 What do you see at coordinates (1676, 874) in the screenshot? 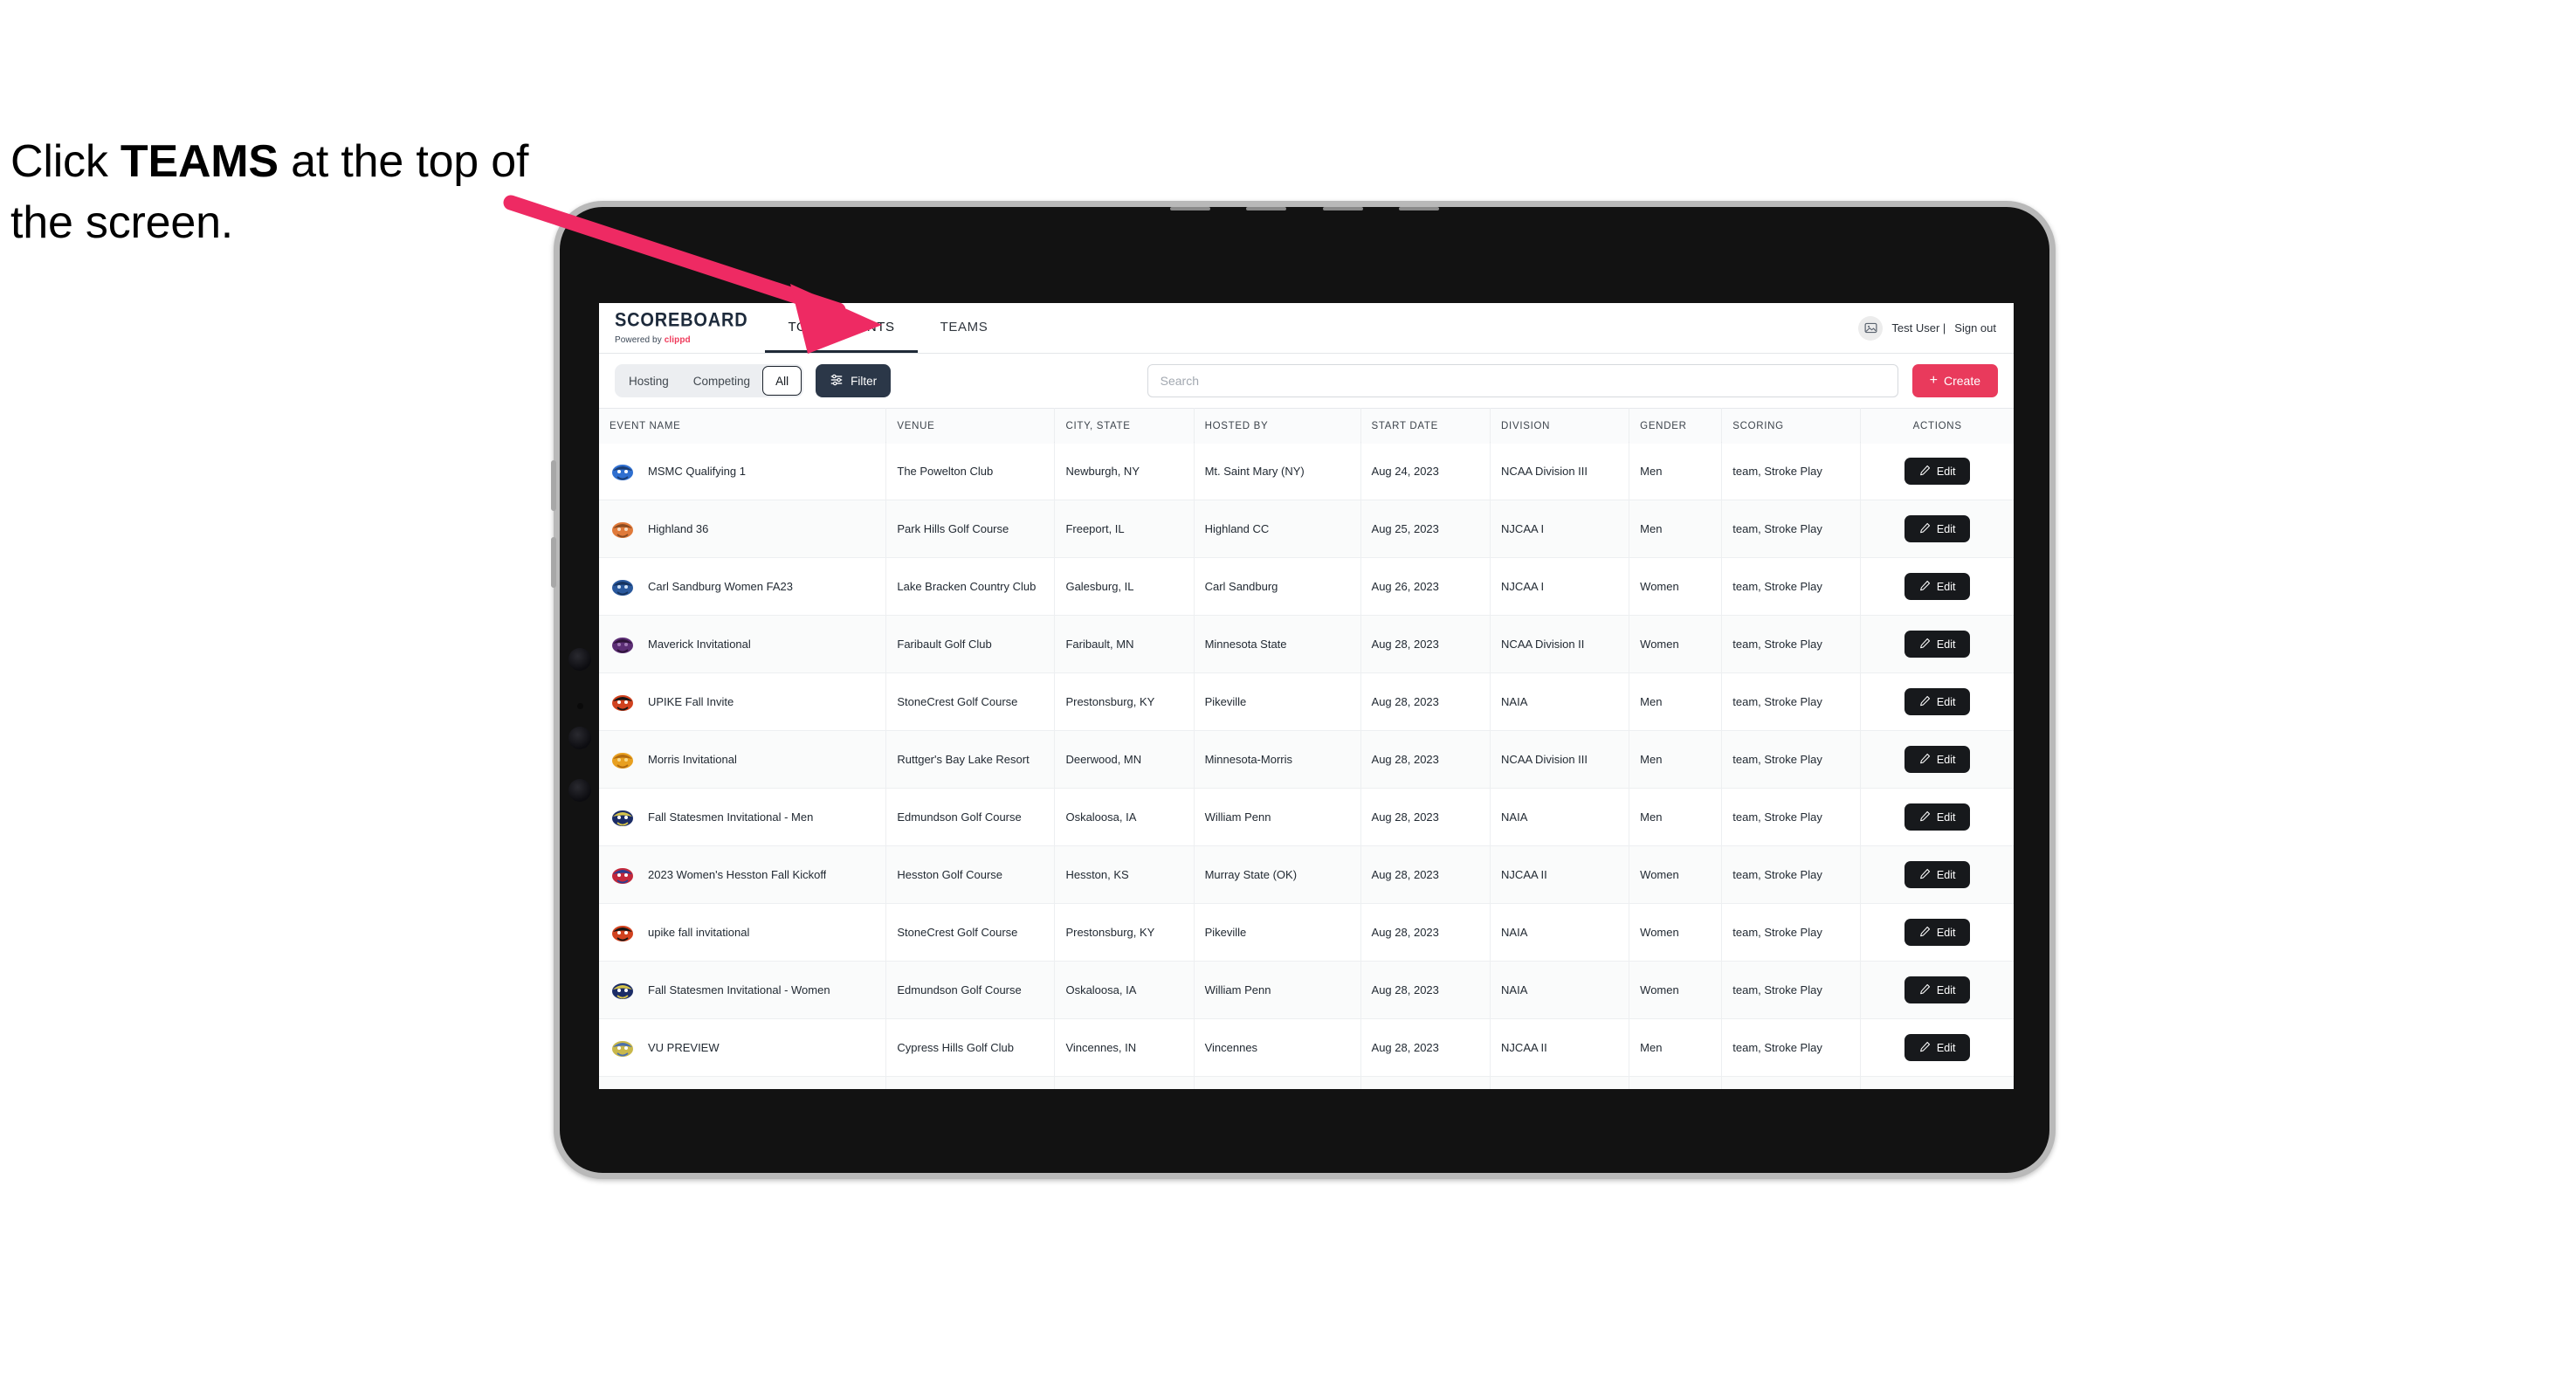
I see `cell-gender: Women` at bounding box center [1676, 874].